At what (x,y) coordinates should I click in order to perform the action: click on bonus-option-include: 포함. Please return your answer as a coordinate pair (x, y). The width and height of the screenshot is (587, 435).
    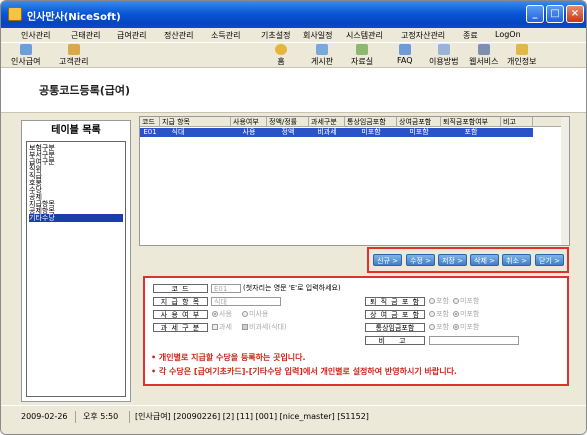
    Looking at the image, I should click on (439, 314).